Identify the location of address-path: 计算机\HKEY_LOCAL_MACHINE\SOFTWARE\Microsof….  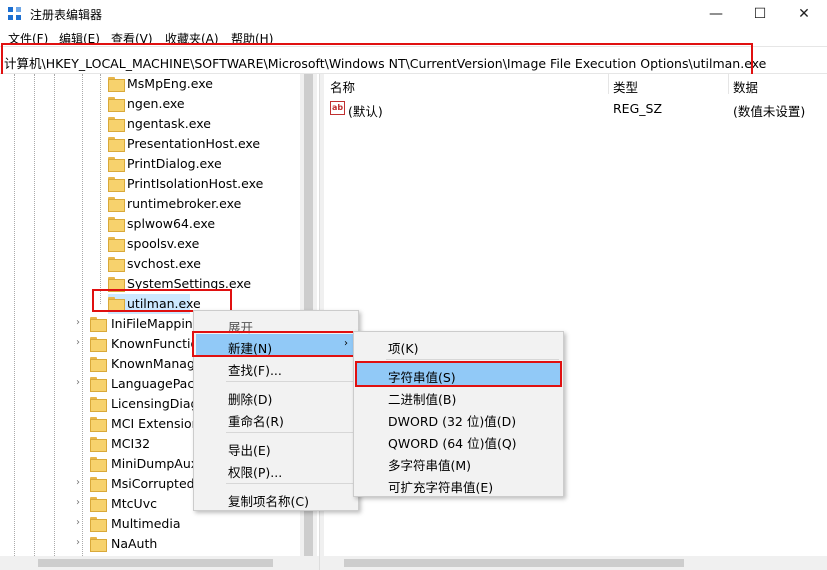
(385, 62).